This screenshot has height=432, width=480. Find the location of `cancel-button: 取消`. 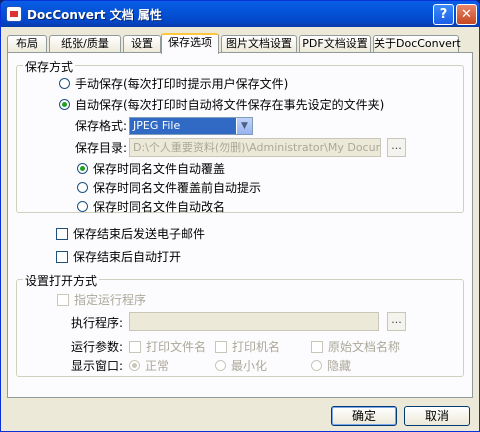

cancel-button: 取消 is located at coordinates (437, 416).